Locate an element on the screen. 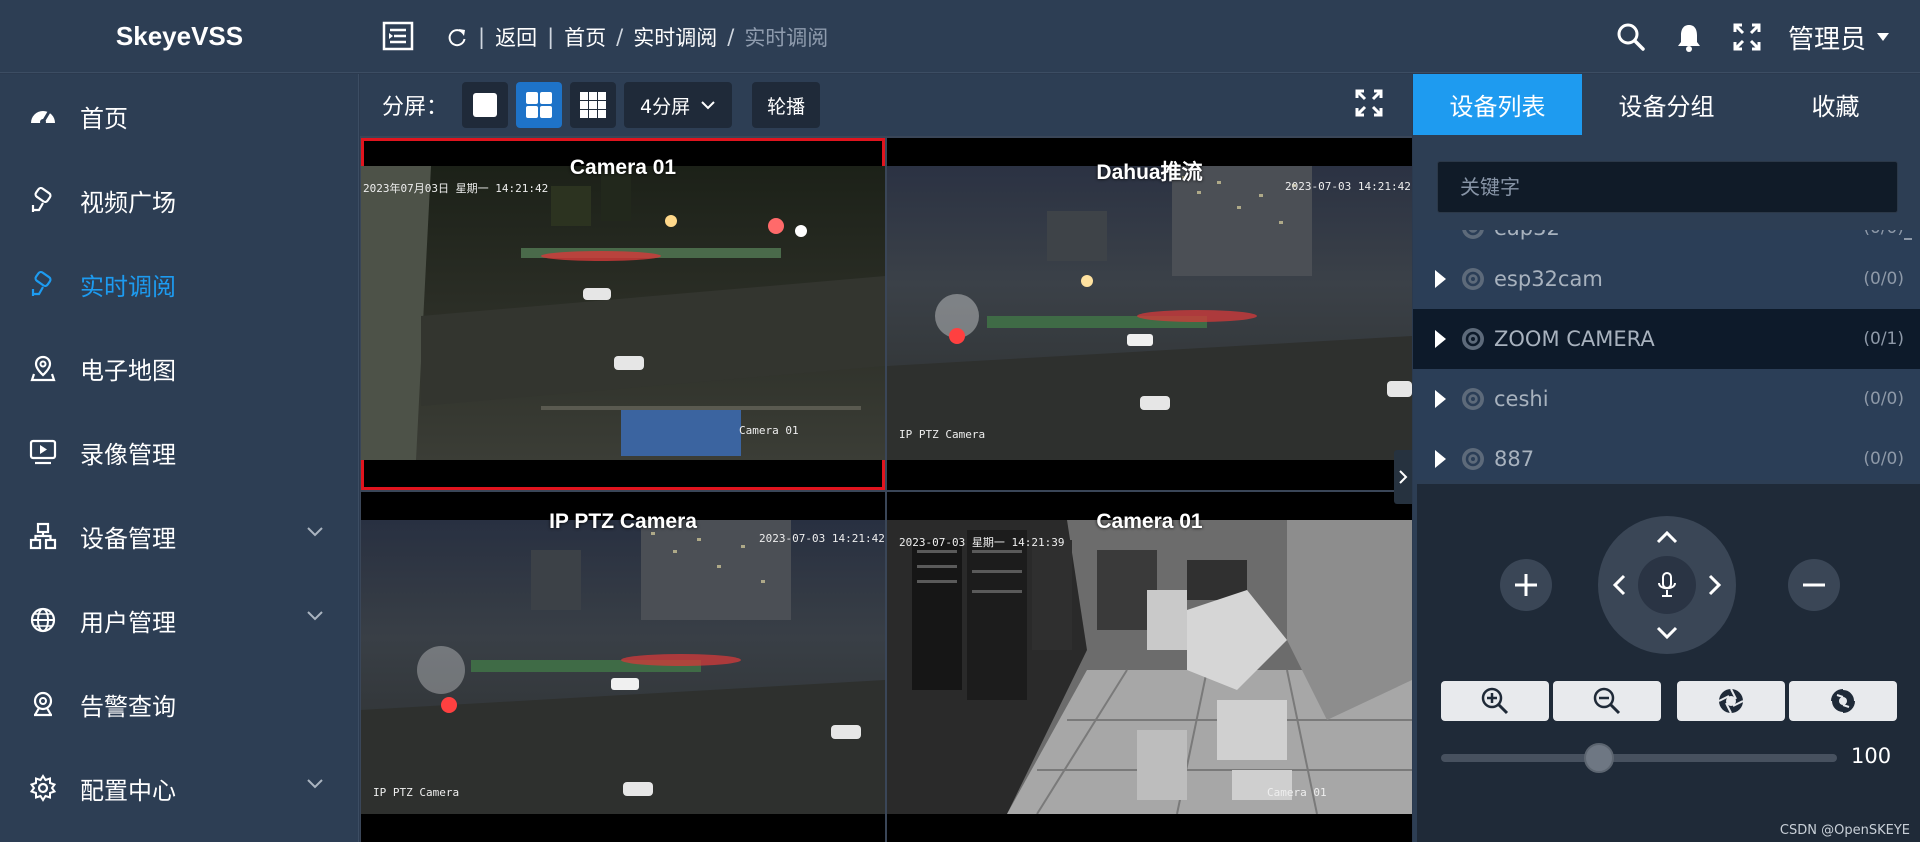  sidebar-item-device-management: 设备管理 is located at coordinates (179, 536).